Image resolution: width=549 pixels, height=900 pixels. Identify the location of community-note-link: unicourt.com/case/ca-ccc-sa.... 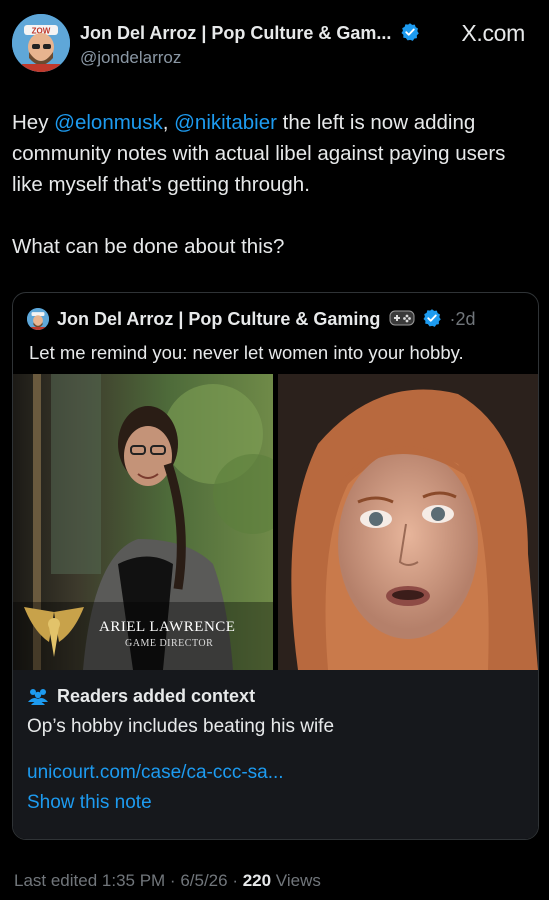
(155, 773).